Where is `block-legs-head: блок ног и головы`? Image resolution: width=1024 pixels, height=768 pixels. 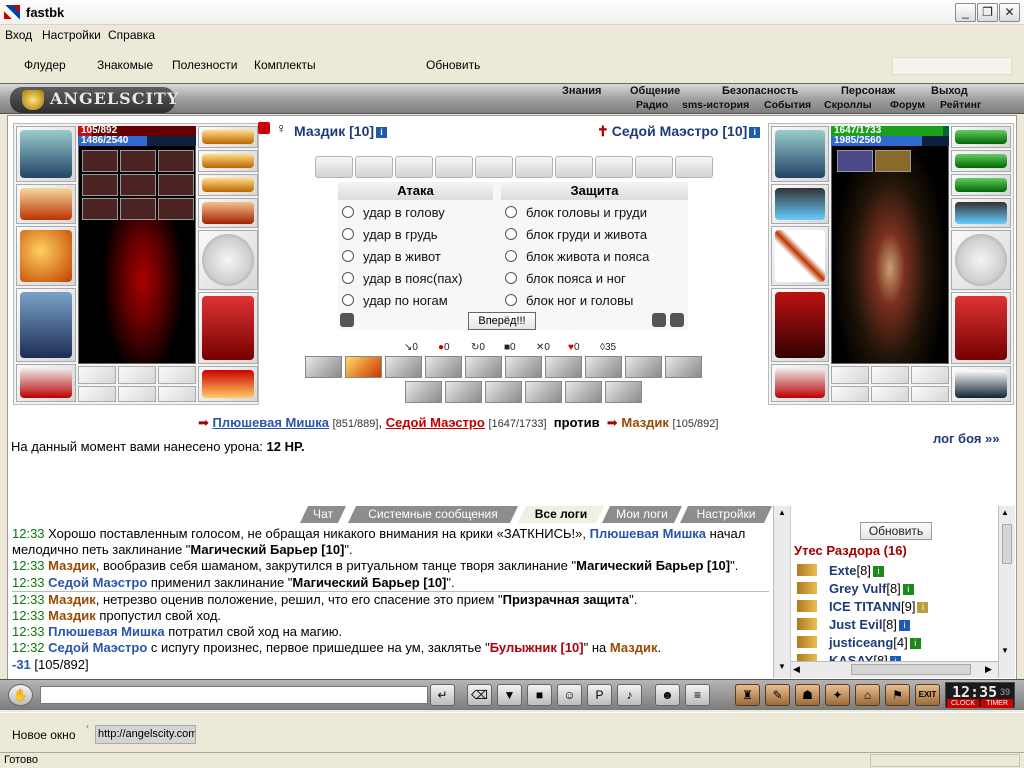 block-legs-head: блок ног и головы is located at coordinates (569, 301).